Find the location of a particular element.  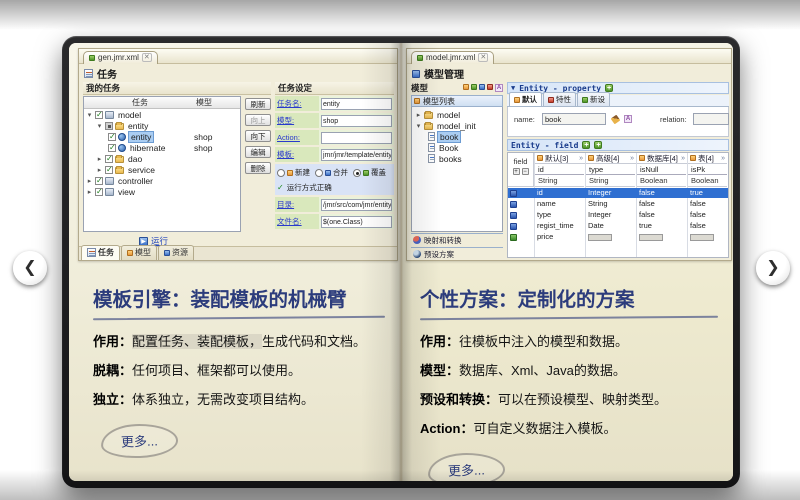

edit-pencil-icon is located at coordinates (615, 119).